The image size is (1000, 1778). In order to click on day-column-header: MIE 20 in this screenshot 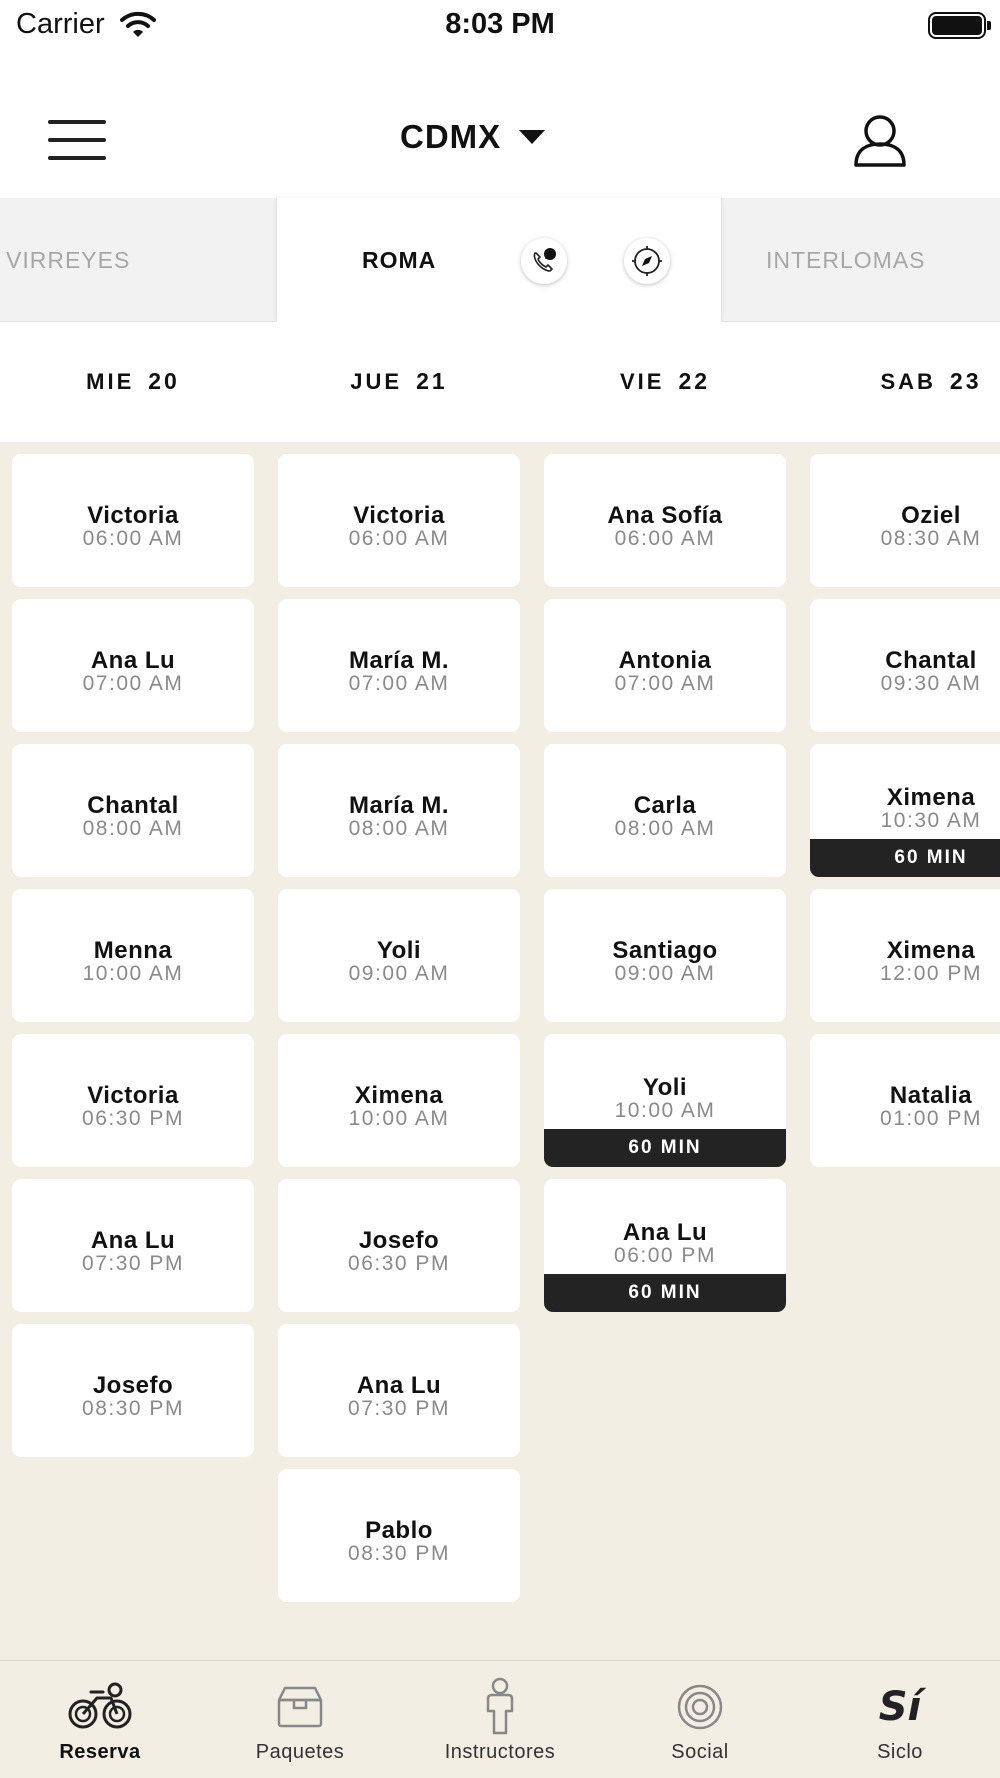, I will do `click(133, 381)`.